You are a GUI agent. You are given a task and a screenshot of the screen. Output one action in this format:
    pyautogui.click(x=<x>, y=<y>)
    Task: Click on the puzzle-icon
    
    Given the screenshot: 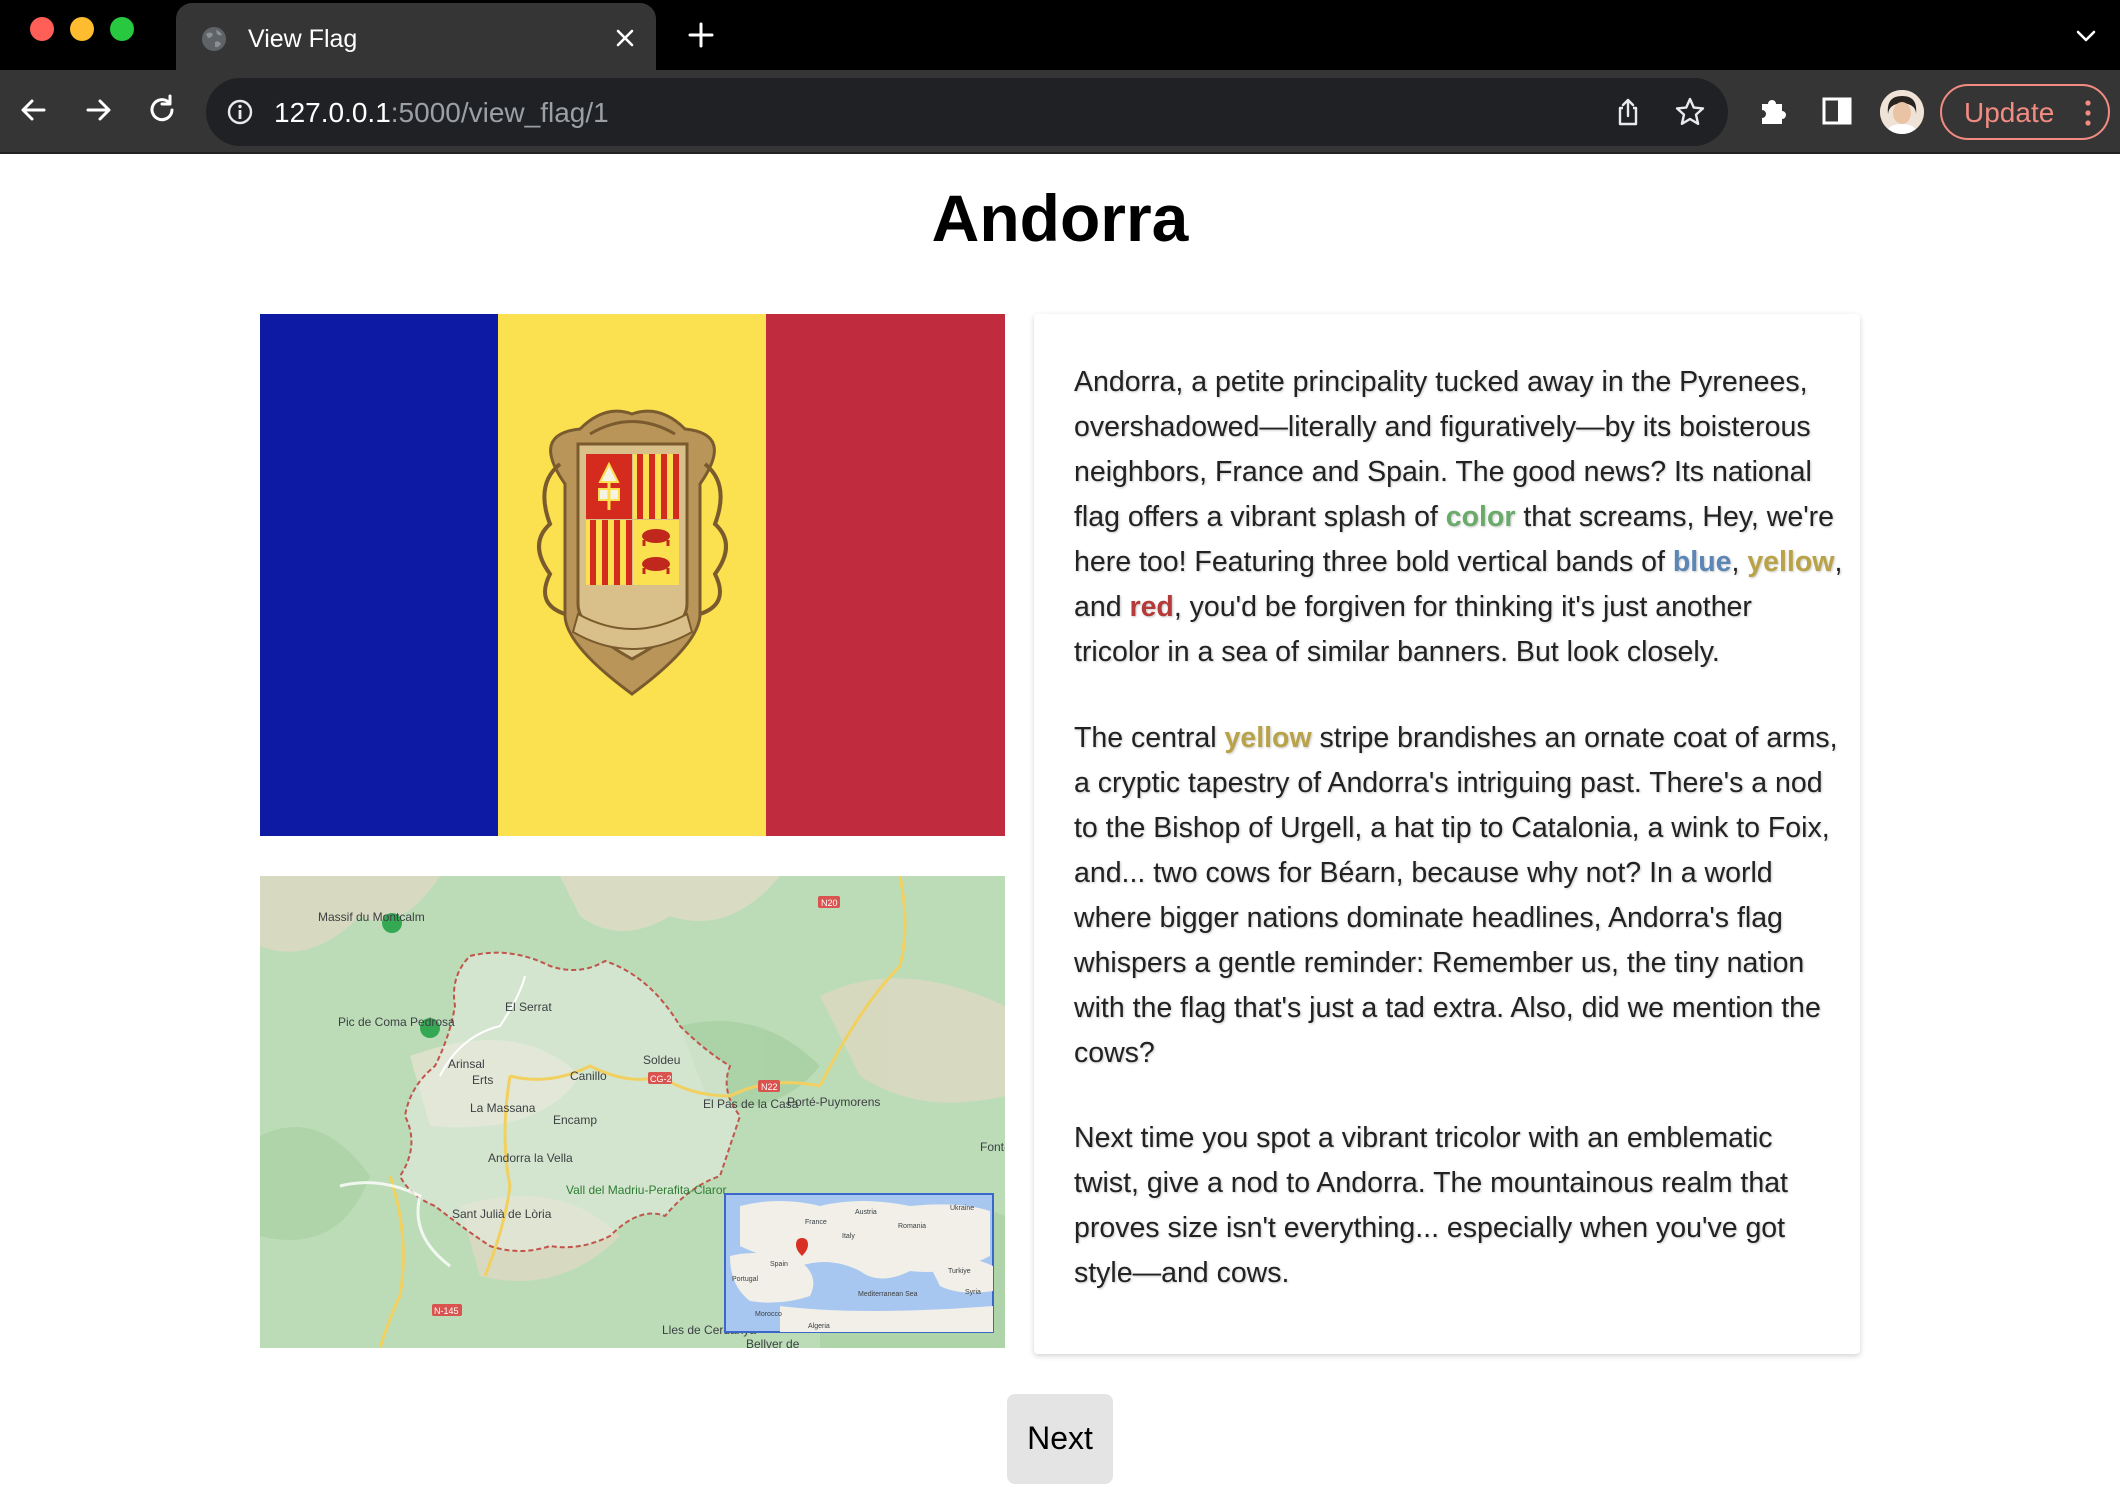 What is the action you would take?
    pyautogui.click(x=1773, y=111)
    